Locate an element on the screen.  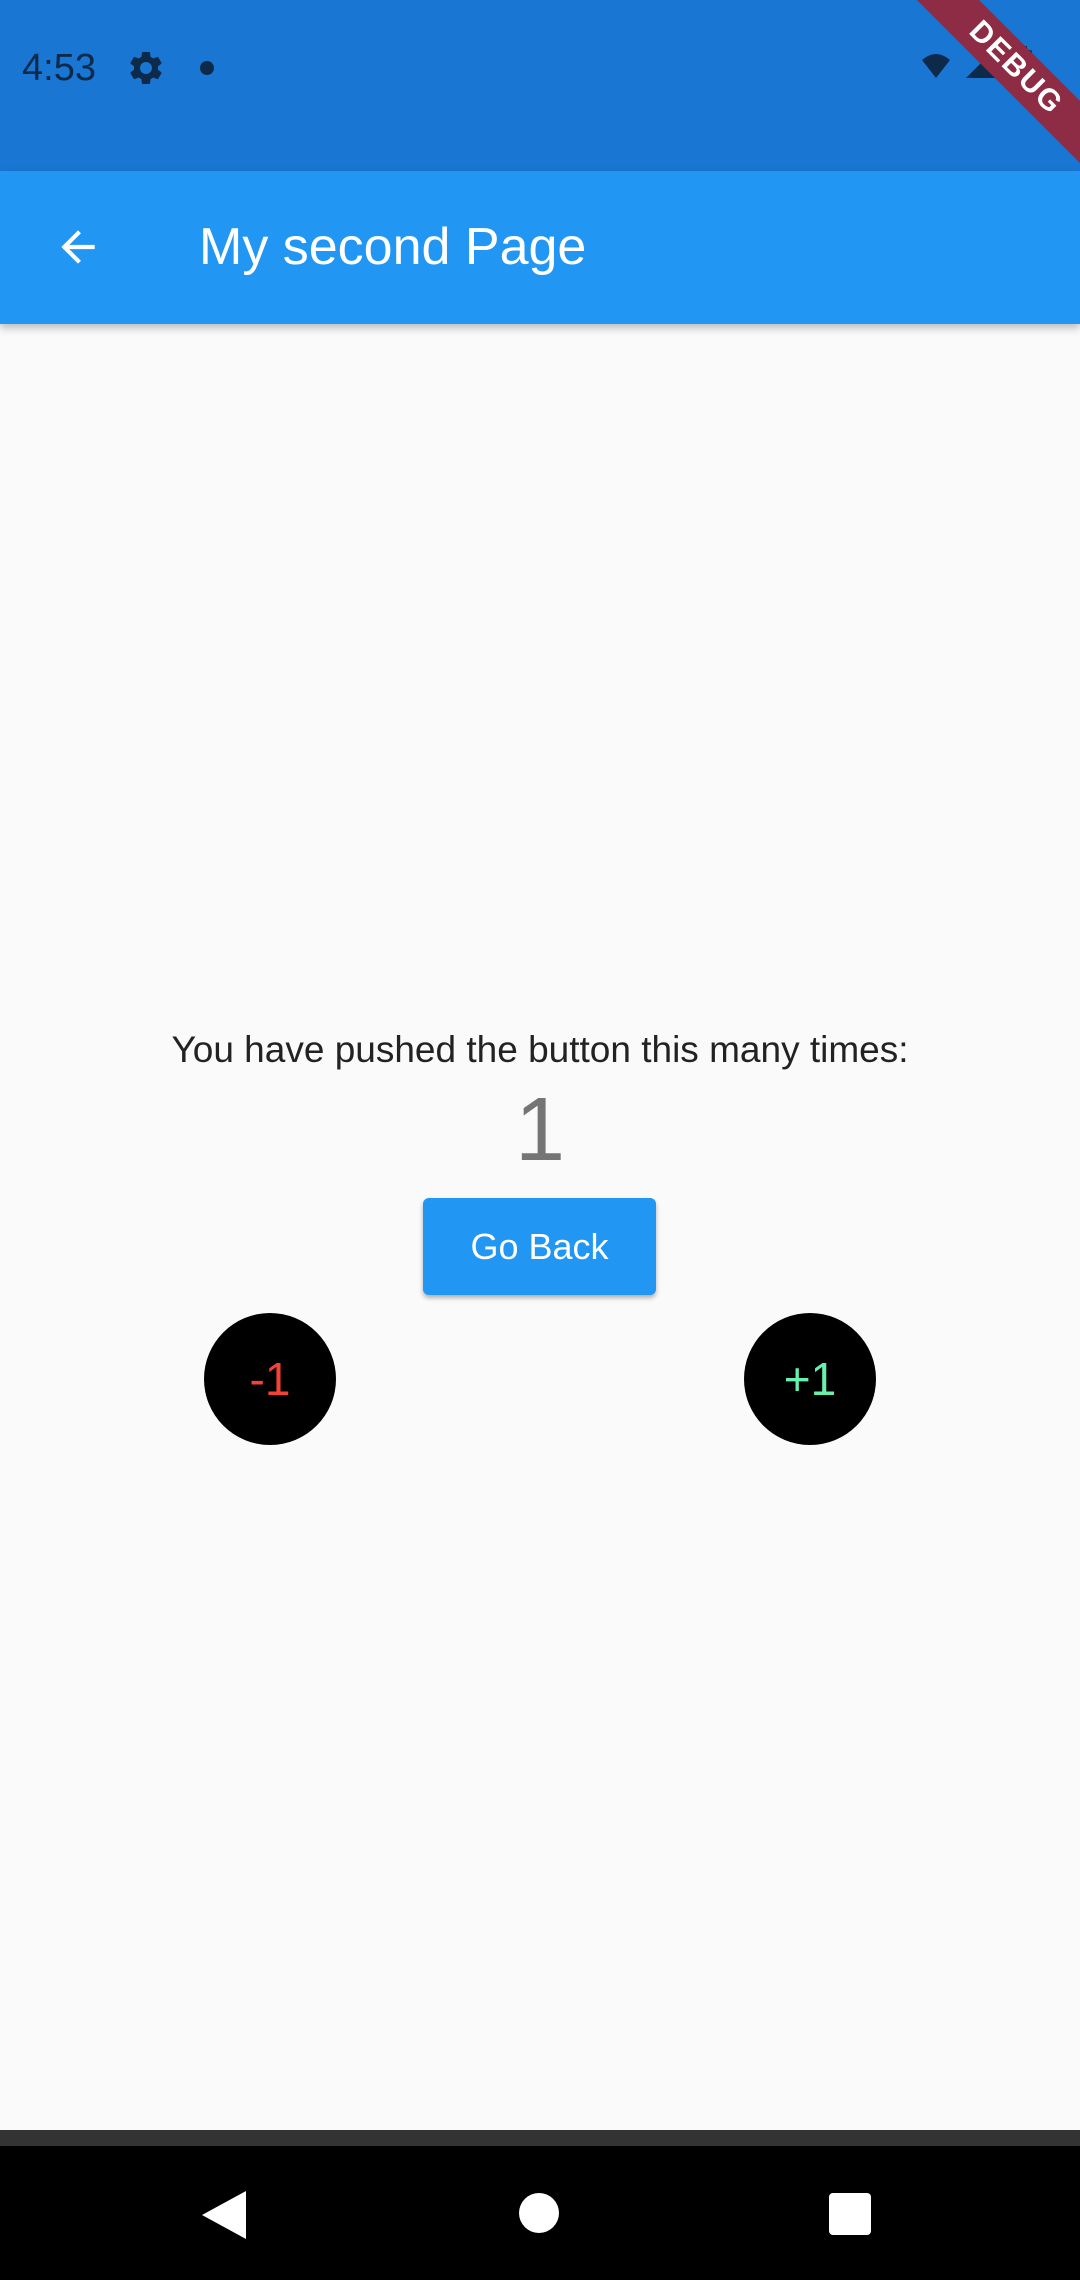
decrement-label: -1 is located at coordinates (270, 1379).